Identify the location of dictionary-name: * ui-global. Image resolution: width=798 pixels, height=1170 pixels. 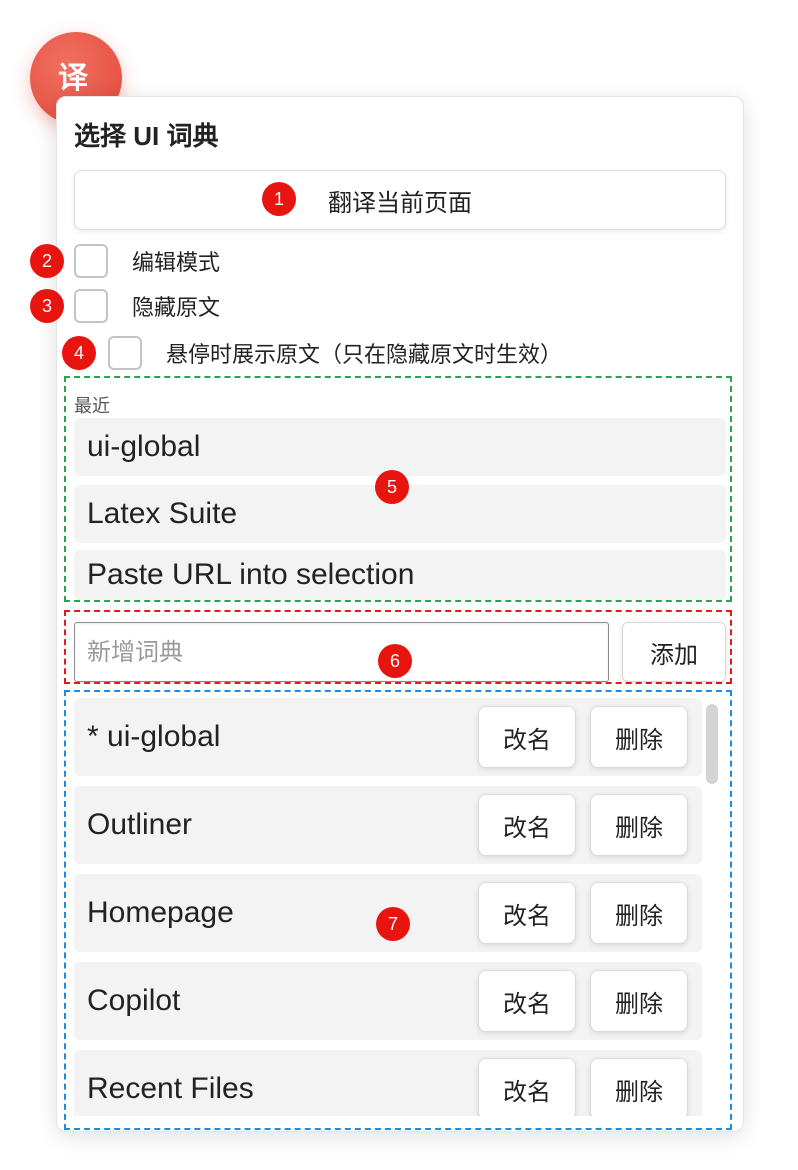
(154, 736).